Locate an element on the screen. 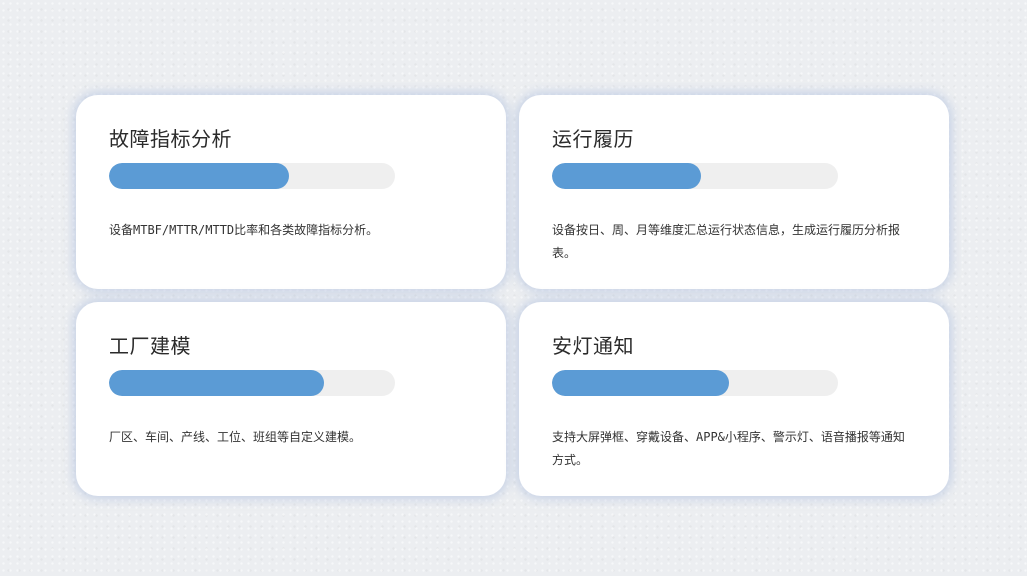  card-title: 运行履历 is located at coordinates (593, 139).